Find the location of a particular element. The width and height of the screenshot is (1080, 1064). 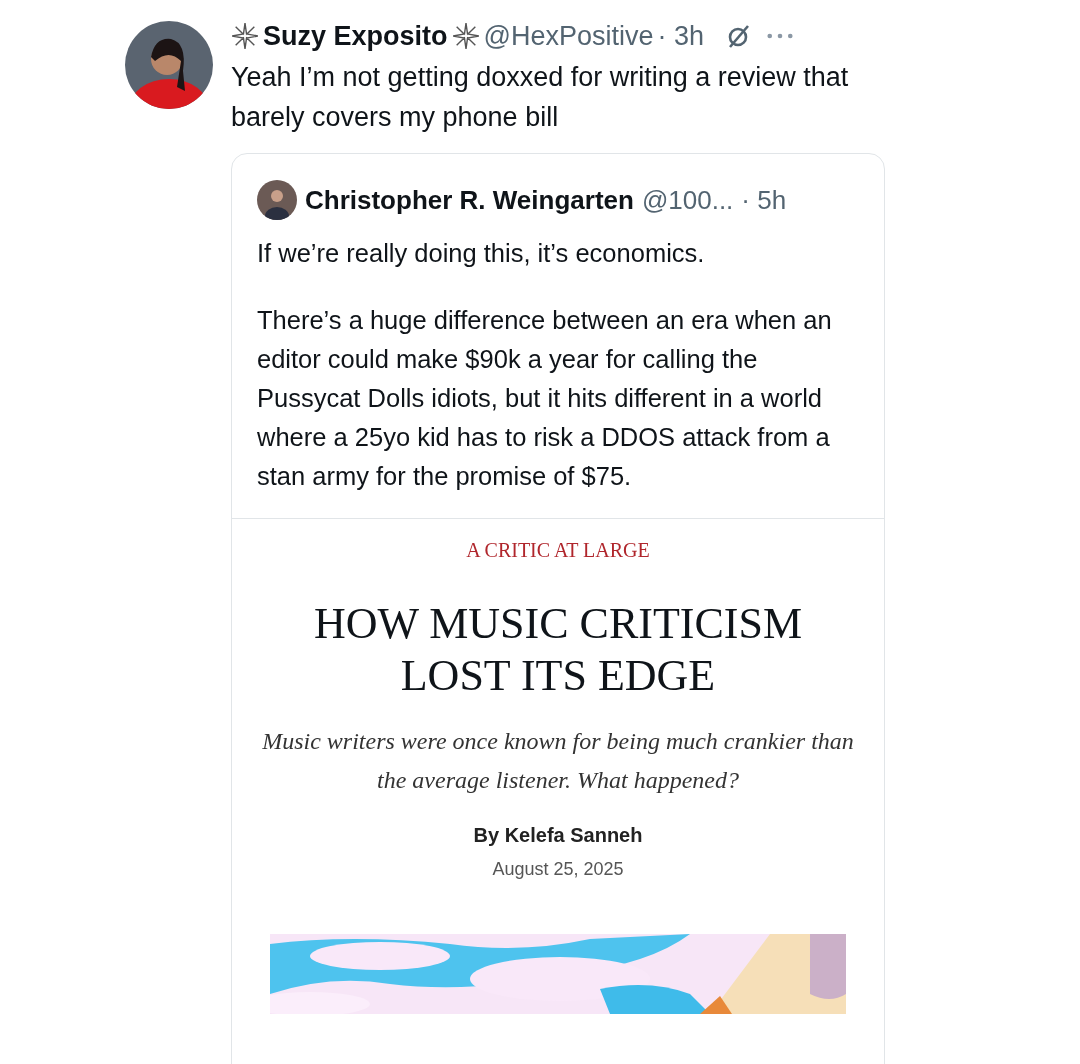

article-kicker: A CRITIC AT LARGE is located at coordinates (558, 550).